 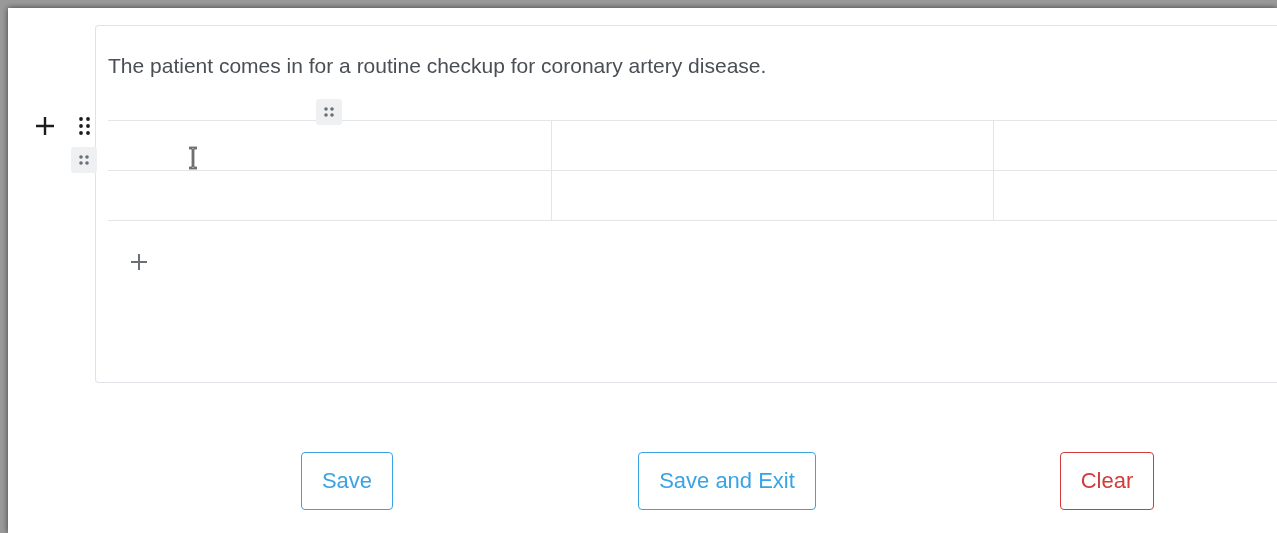 I want to click on clear-button: Clear, so click(x=1107, y=481).